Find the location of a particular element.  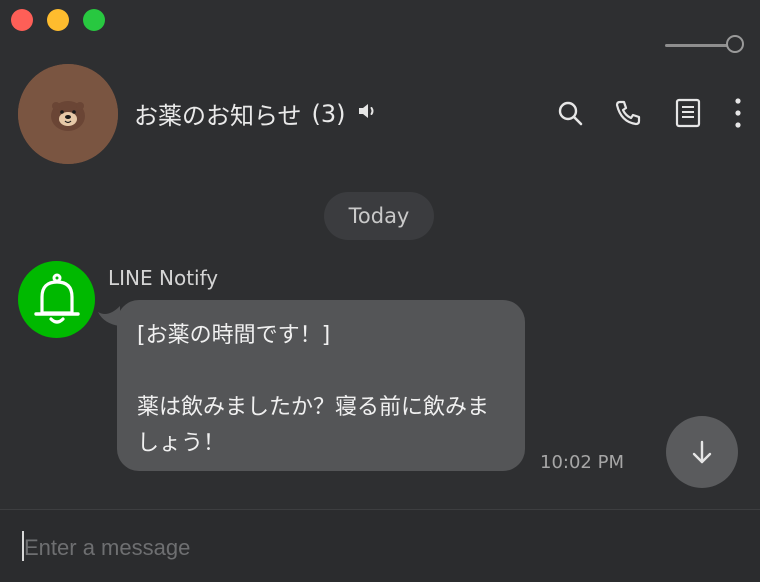

phone-icon is located at coordinates (628, 113).